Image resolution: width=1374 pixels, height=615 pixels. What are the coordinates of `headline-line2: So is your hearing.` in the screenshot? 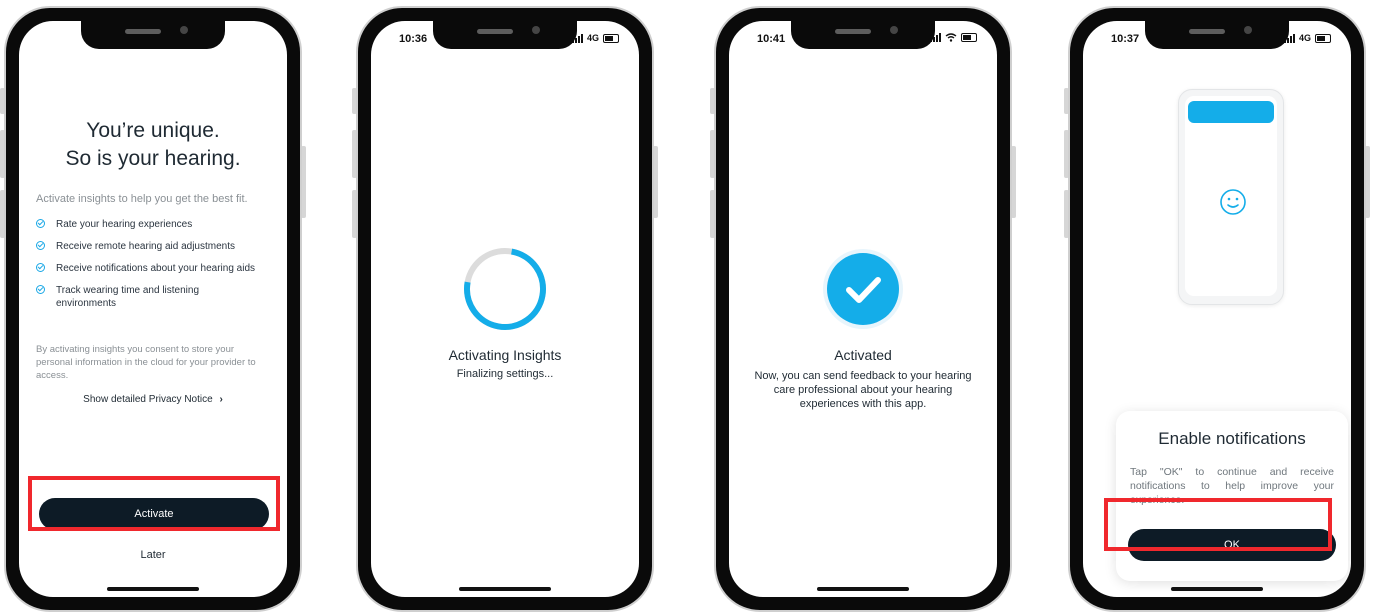 It's located at (153, 158).